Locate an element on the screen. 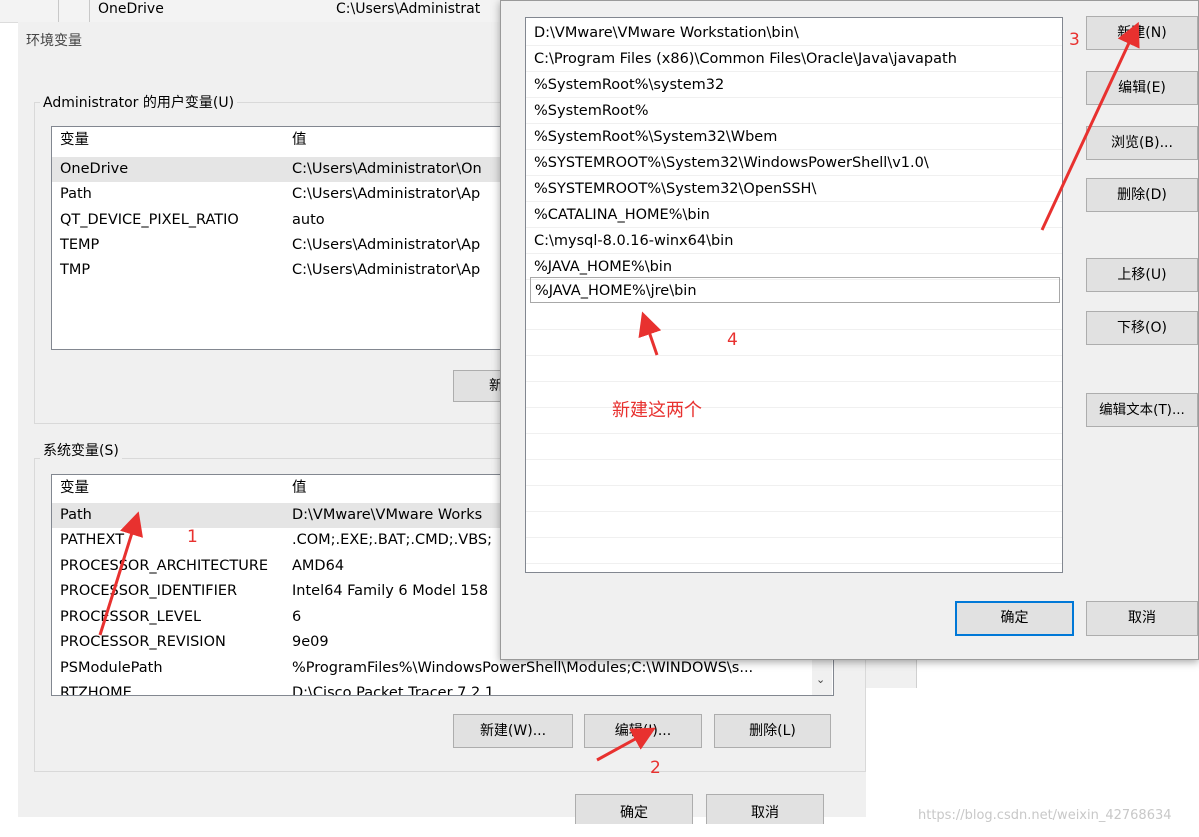  annotation-step-2: 2 is located at coordinates (655, 768).